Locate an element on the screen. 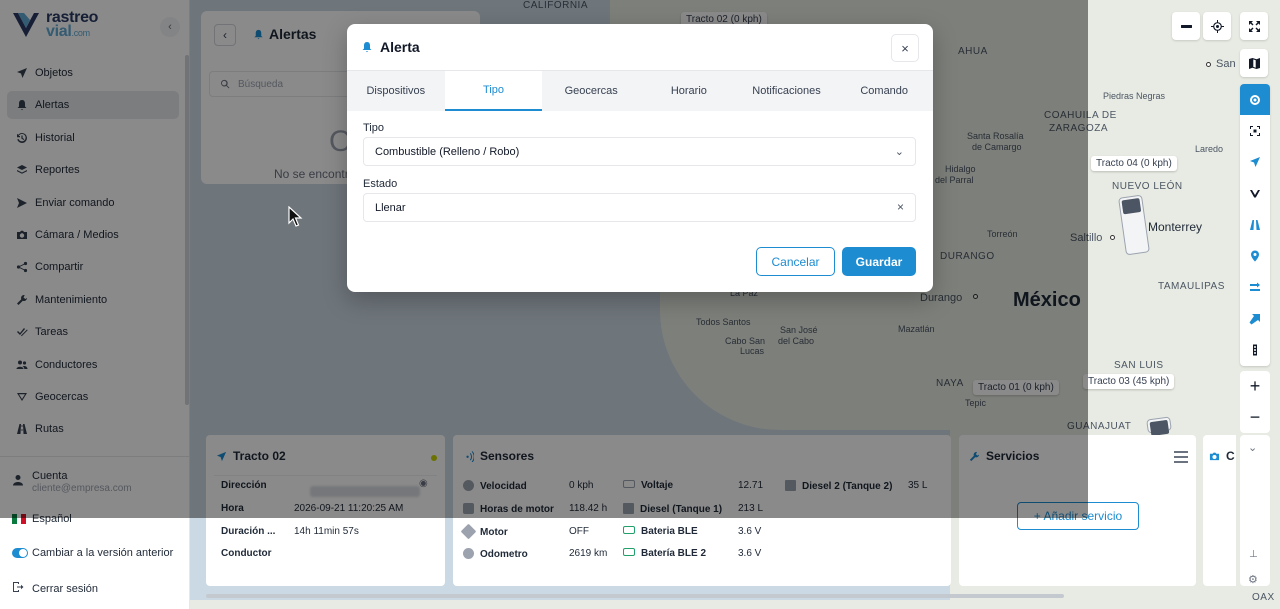  sensor-name: Odometro is located at coordinates (504, 554).